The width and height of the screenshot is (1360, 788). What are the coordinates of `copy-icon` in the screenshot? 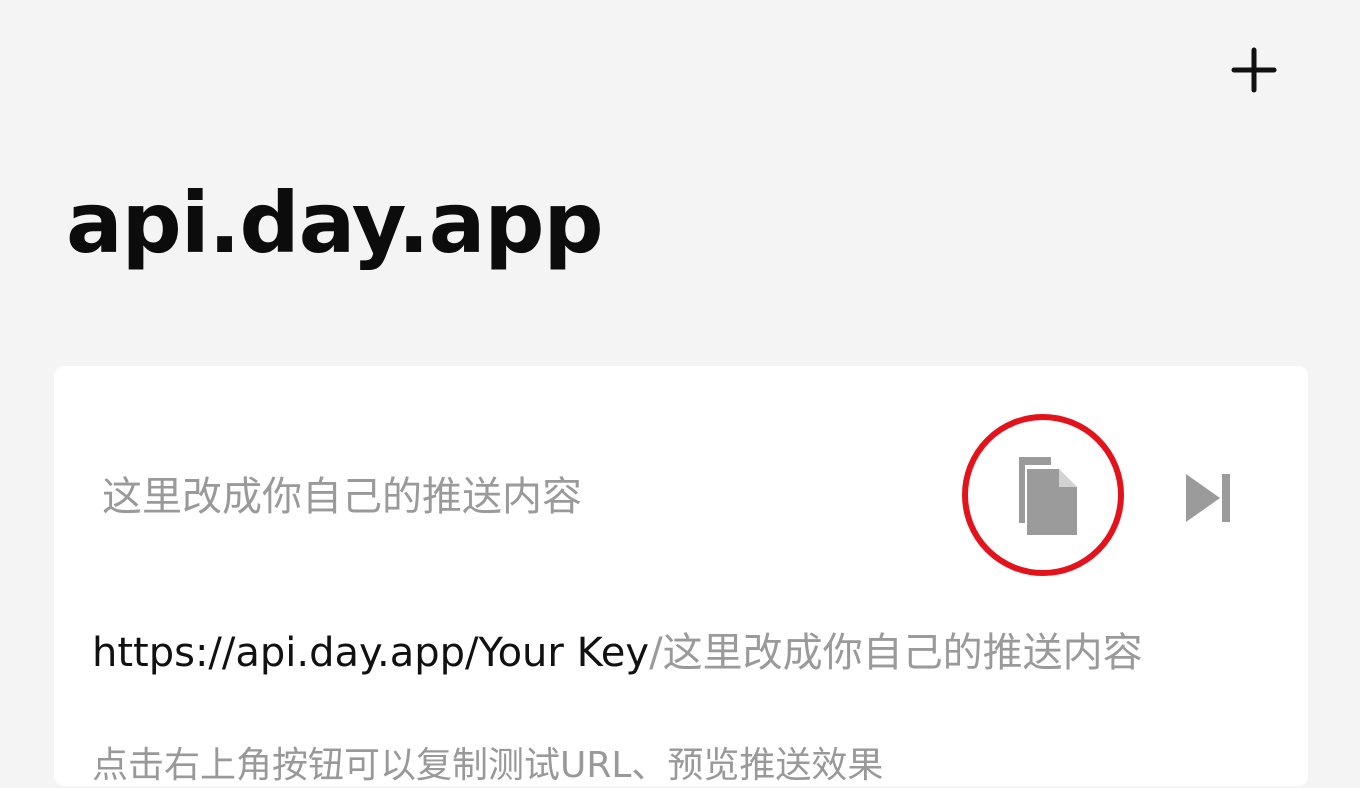 It's located at (1048, 496).